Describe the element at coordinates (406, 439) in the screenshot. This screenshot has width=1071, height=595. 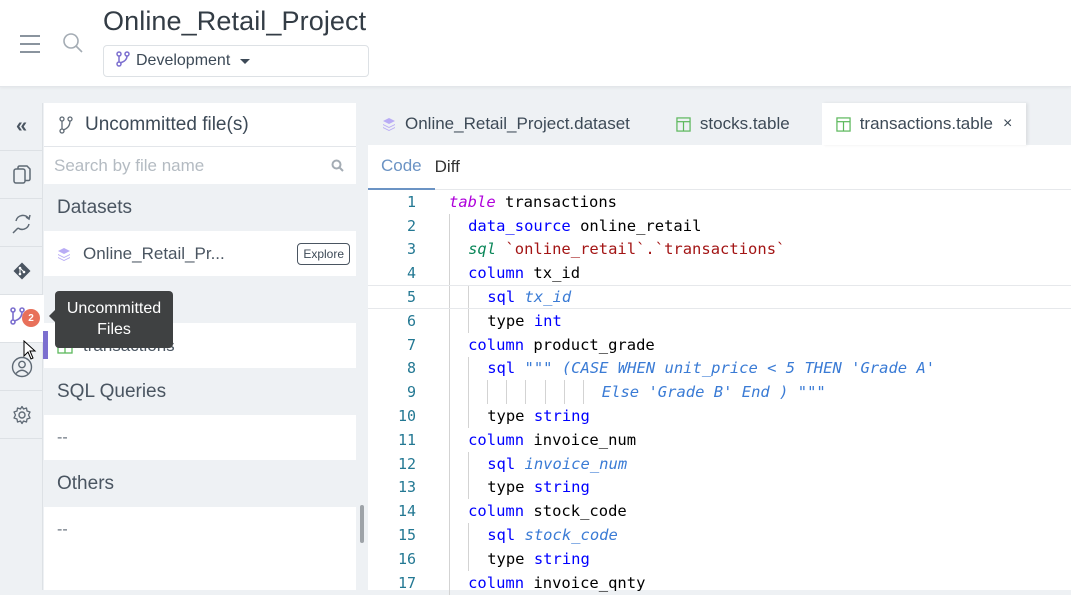
I see `line-number: 11` at that location.